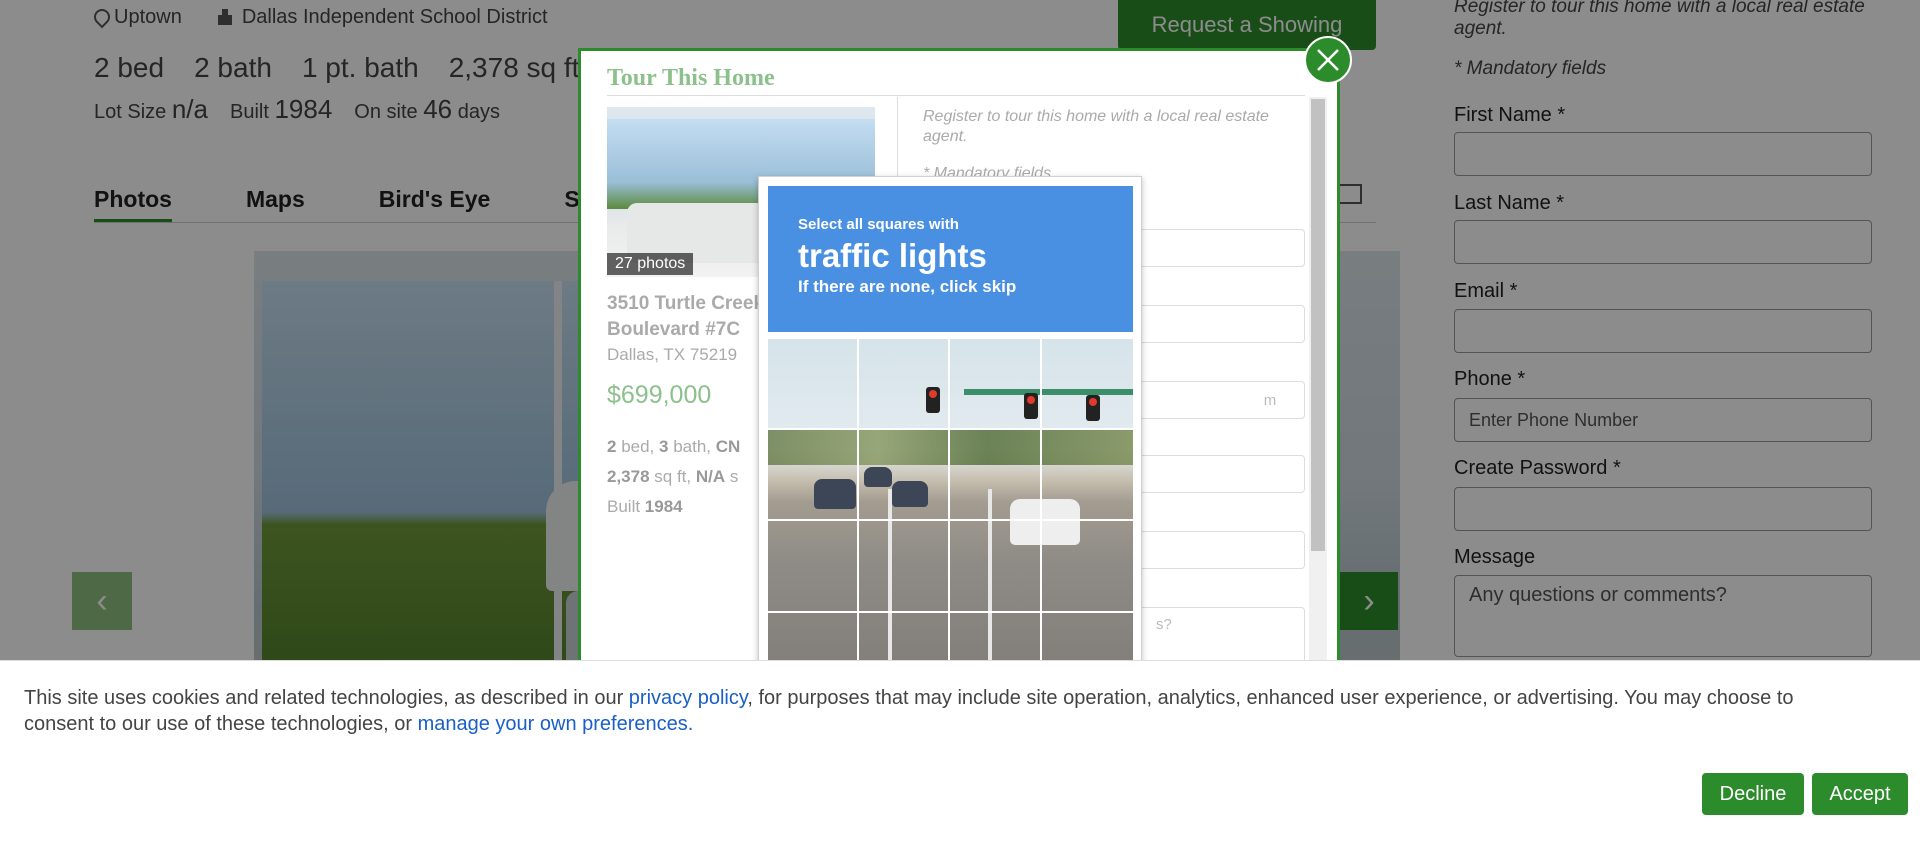 This screenshot has width=1920, height=846. I want to click on photos-count-badge: 27 photos, so click(650, 264).